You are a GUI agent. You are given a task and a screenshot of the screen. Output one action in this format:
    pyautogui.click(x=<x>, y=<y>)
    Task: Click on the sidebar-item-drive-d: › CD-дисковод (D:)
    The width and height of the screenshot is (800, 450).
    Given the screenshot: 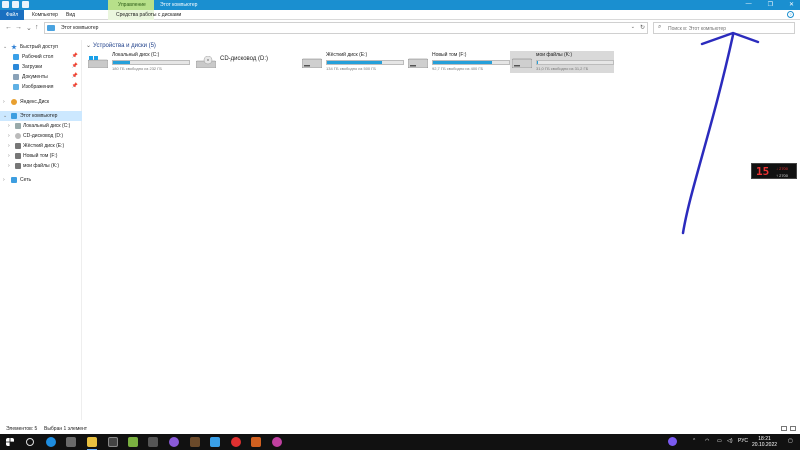 What is the action you would take?
    pyautogui.click(x=41, y=136)
    